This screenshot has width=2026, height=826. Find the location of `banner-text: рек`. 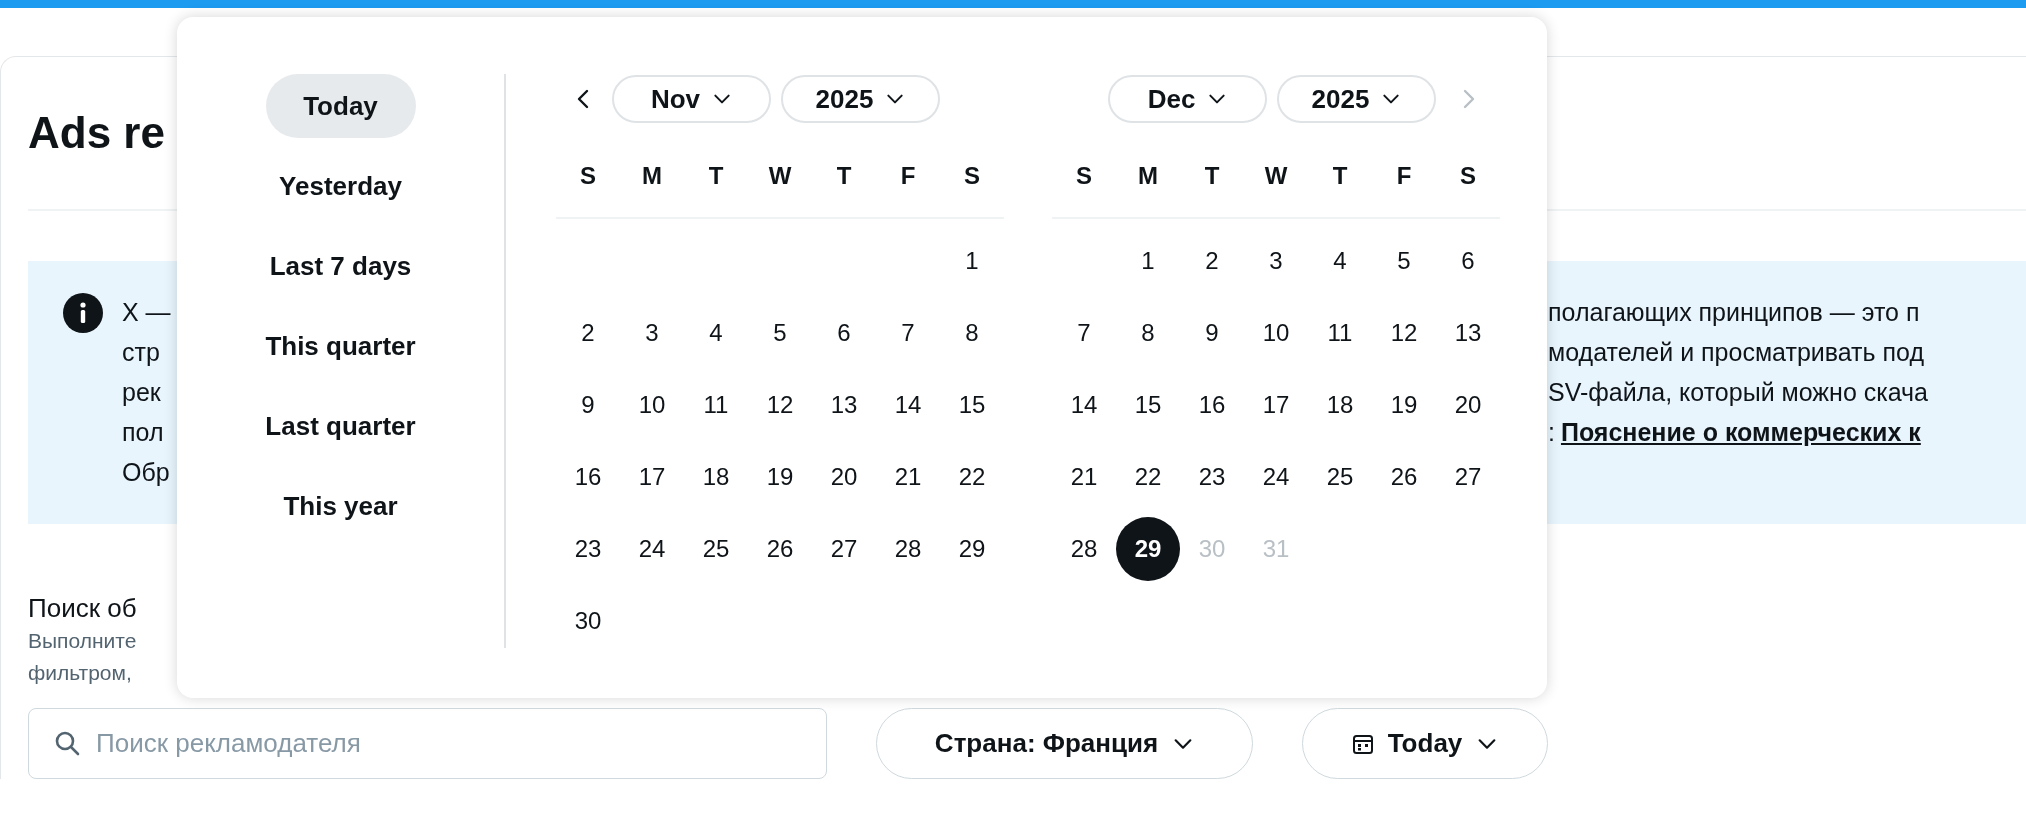

banner-text: рек is located at coordinates (142, 392).